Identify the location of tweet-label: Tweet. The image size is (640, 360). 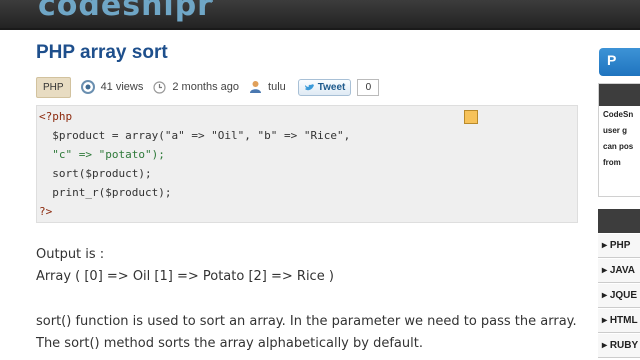
(331, 87).